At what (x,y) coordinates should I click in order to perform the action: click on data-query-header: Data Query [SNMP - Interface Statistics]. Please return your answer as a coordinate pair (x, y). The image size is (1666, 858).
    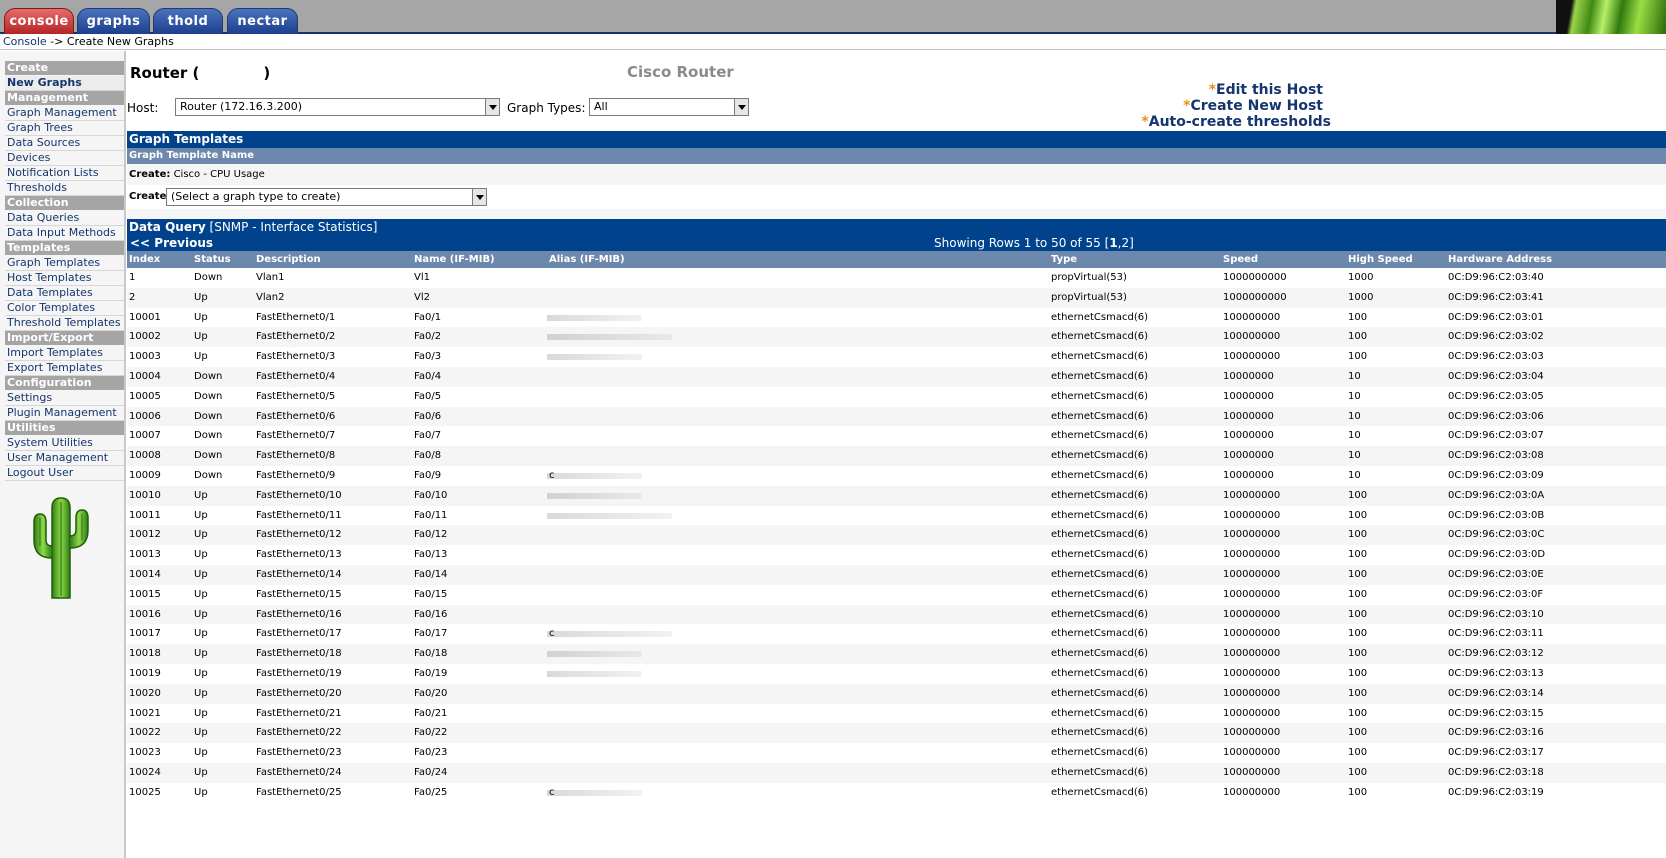
    Looking at the image, I should click on (896, 227).